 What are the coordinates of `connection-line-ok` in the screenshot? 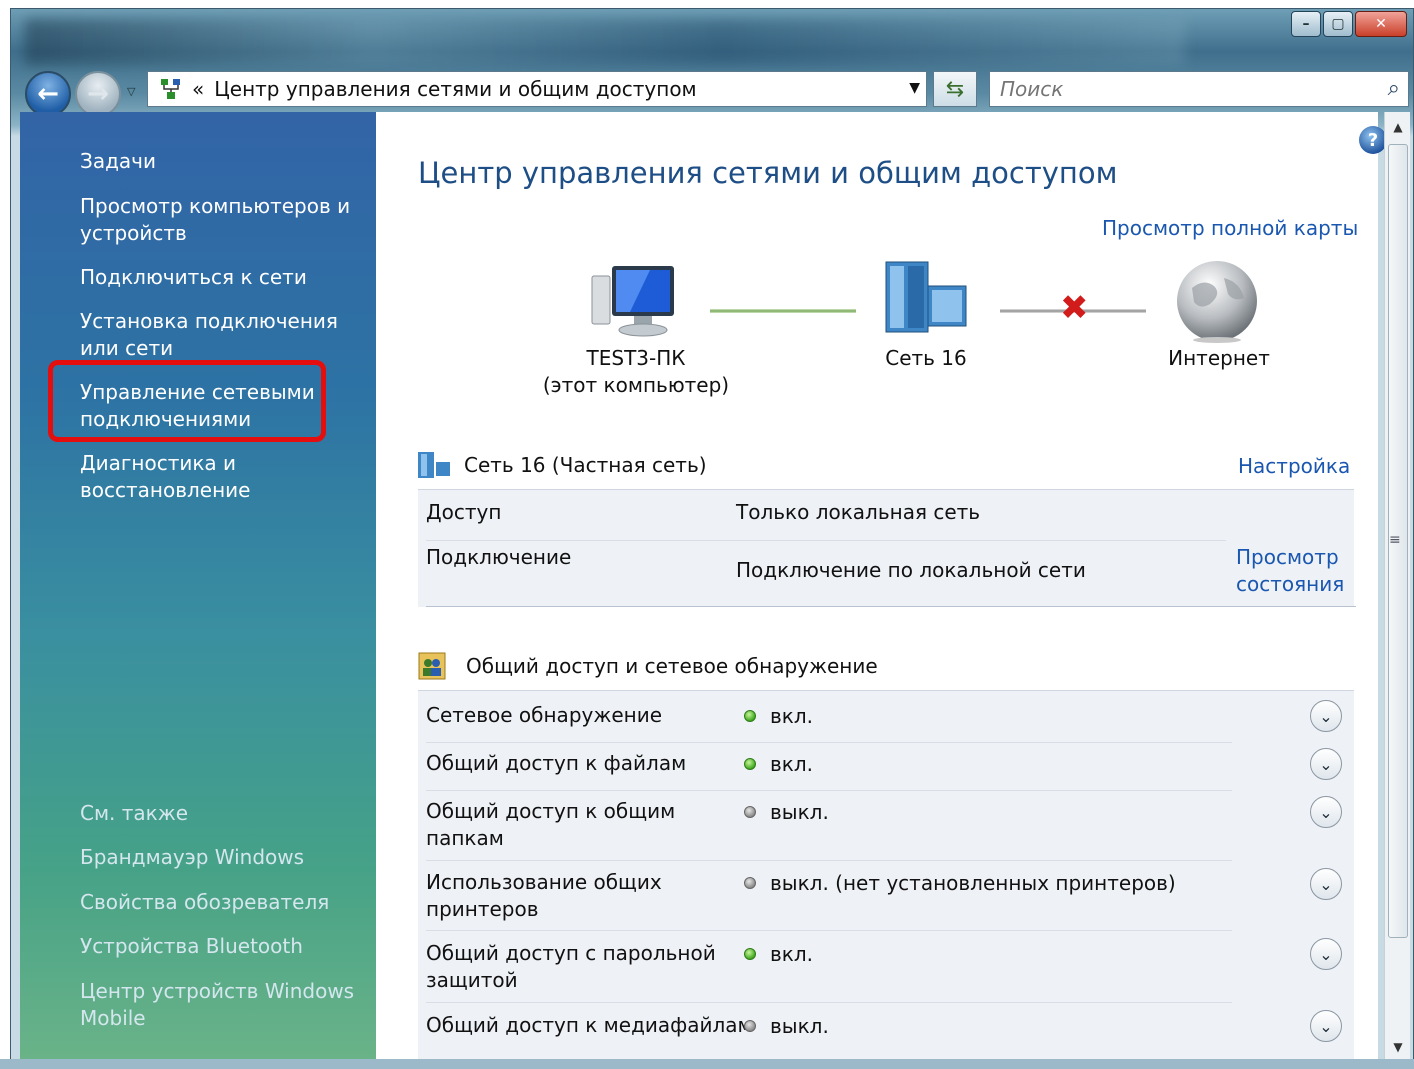 It's located at (783, 311).